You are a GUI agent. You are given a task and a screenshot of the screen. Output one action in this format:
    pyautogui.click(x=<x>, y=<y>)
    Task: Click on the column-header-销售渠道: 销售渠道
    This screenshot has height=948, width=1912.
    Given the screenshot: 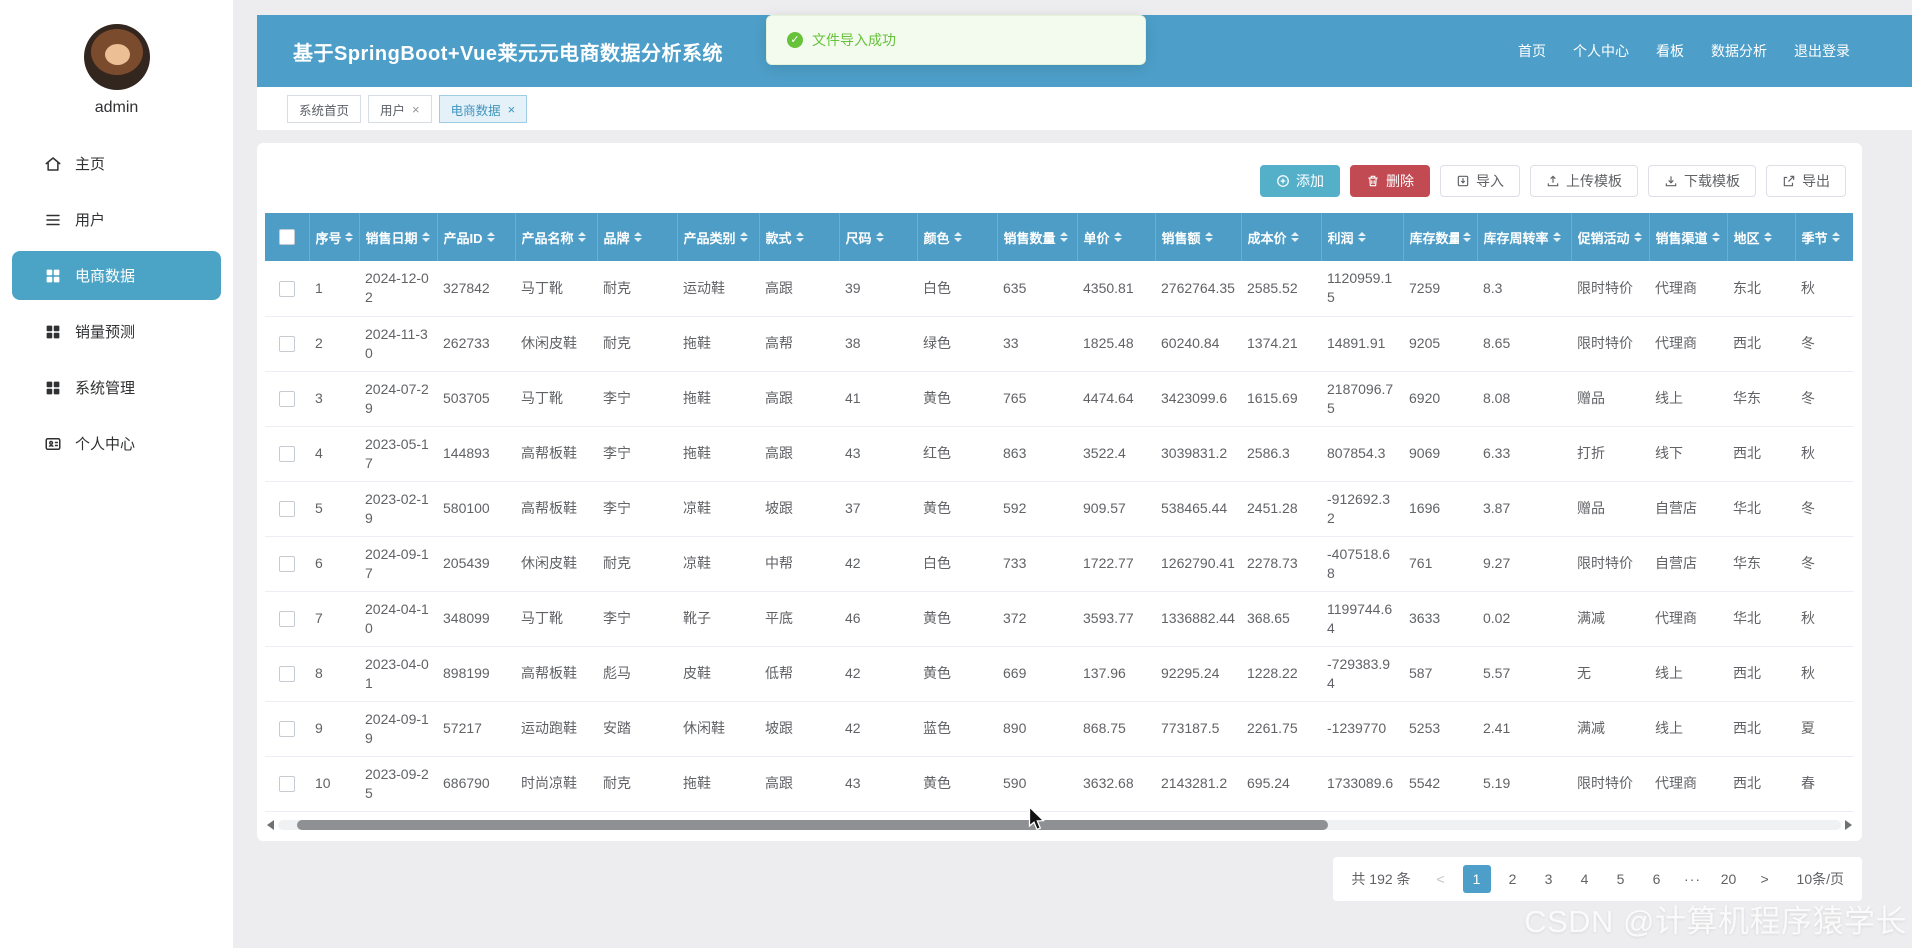 What is the action you would take?
    pyautogui.click(x=1688, y=237)
    